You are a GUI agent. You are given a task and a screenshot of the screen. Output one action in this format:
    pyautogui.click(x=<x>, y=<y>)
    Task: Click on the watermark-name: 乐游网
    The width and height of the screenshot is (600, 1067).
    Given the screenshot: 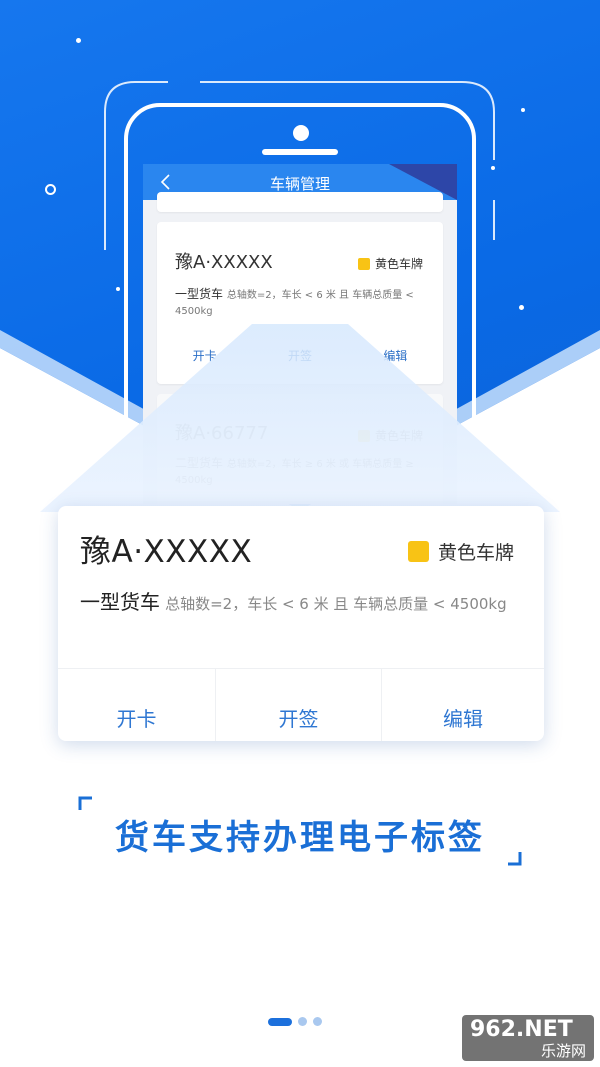 What is the action you would take?
    pyautogui.click(x=563, y=1051)
    